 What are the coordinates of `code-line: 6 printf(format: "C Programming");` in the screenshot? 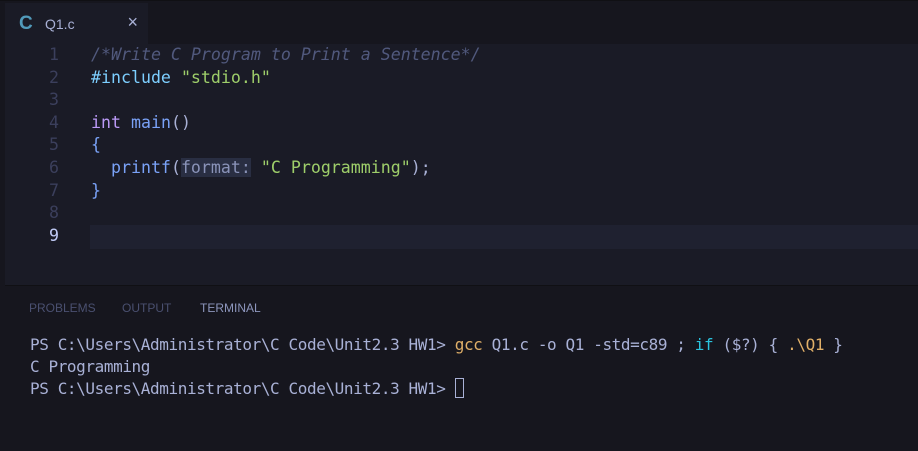 It's located at (461, 168).